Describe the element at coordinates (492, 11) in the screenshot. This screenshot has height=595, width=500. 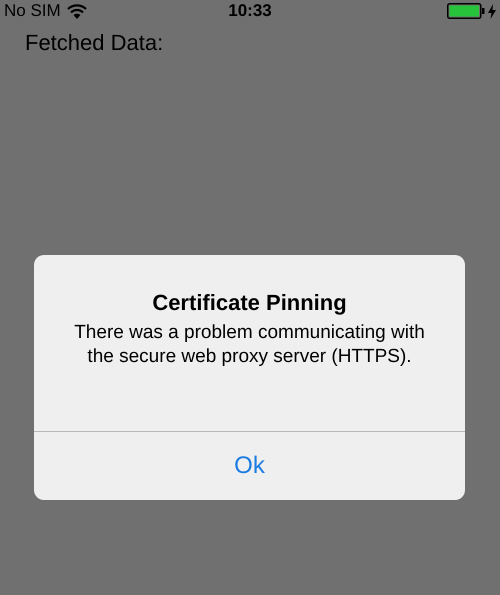
I see `charging-bolt-icon` at that location.